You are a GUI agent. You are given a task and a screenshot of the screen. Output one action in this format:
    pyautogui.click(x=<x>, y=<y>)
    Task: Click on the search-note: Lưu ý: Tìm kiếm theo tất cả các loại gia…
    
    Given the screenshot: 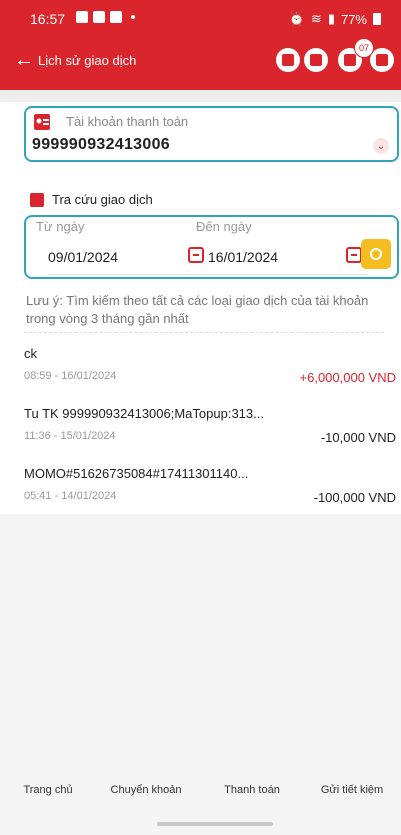 What is the action you would take?
    pyautogui.click(x=197, y=309)
    